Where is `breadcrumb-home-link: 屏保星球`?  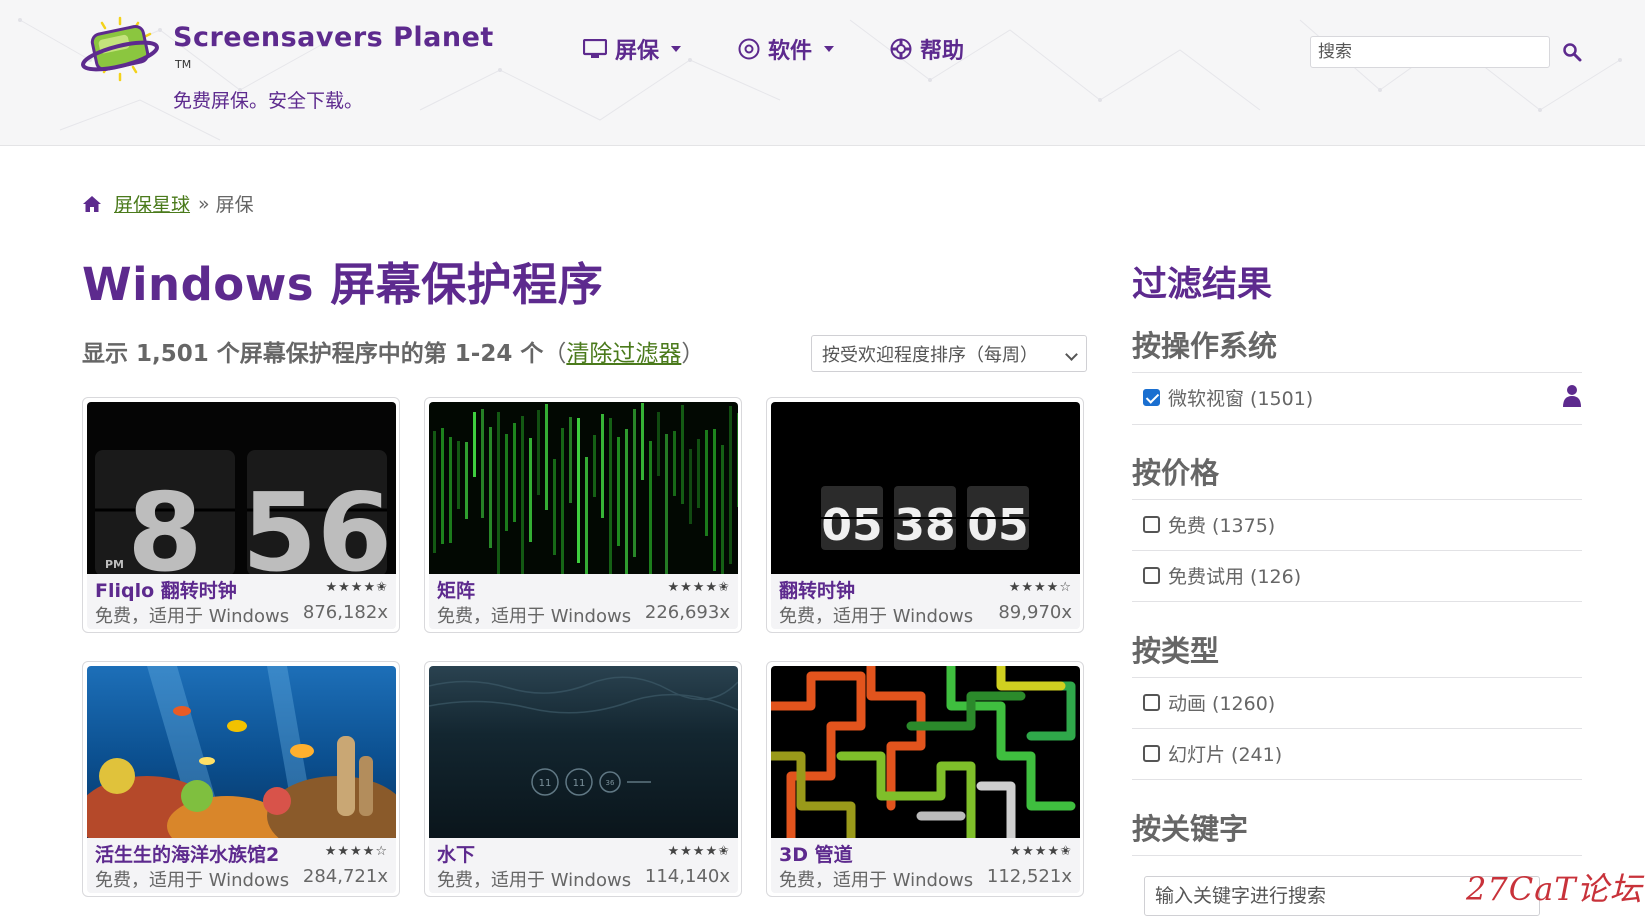
breadcrumb-home-link: 屏保星球 is located at coordinates (152, 203).